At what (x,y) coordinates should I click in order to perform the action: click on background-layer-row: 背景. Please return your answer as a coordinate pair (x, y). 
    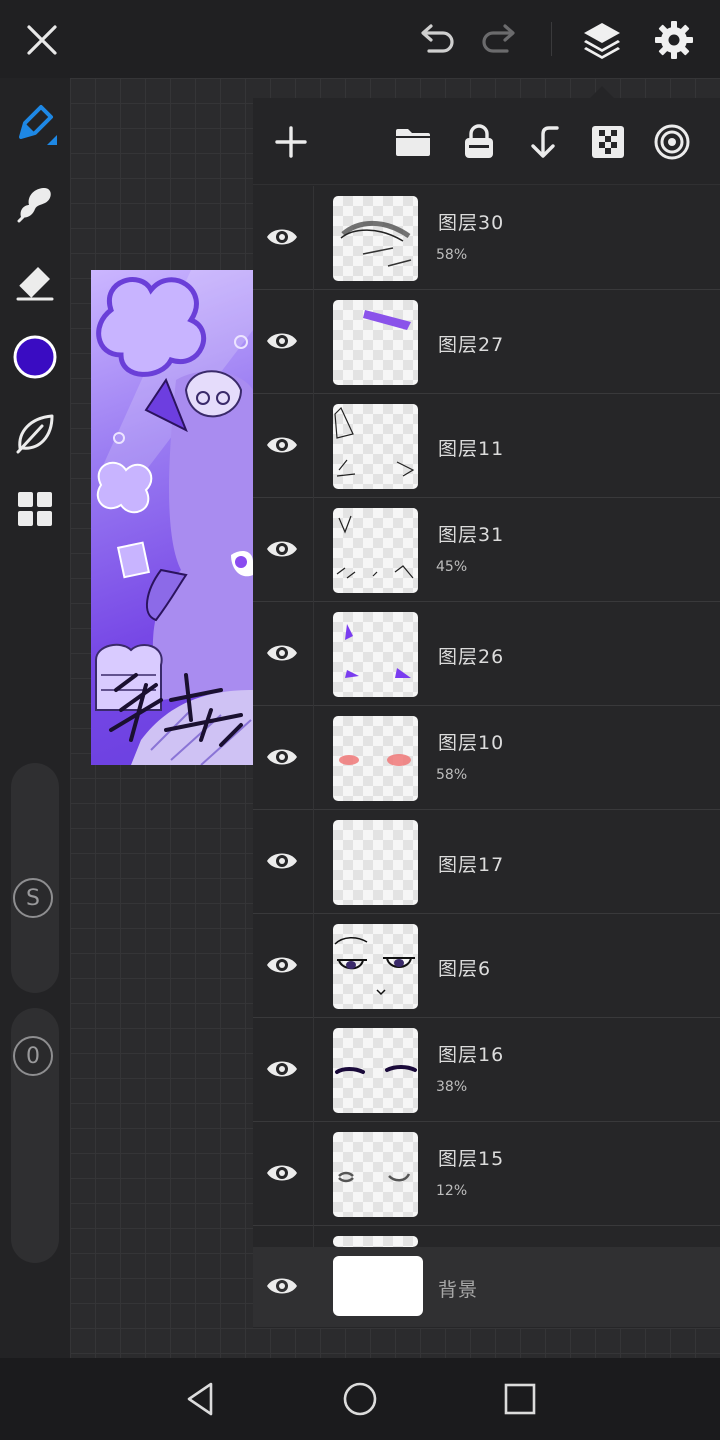
    Looking at the image, I should click on (486, 1287).